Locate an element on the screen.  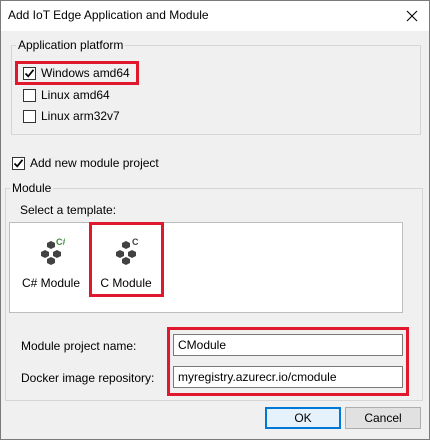
add-module-checkbox is located at coordinates (18, 163).